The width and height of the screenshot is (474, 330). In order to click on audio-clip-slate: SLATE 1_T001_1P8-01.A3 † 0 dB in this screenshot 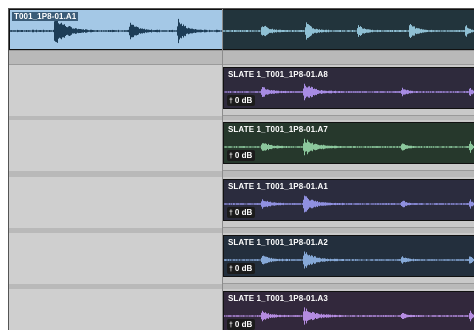, I will do `click(348, 310)`.